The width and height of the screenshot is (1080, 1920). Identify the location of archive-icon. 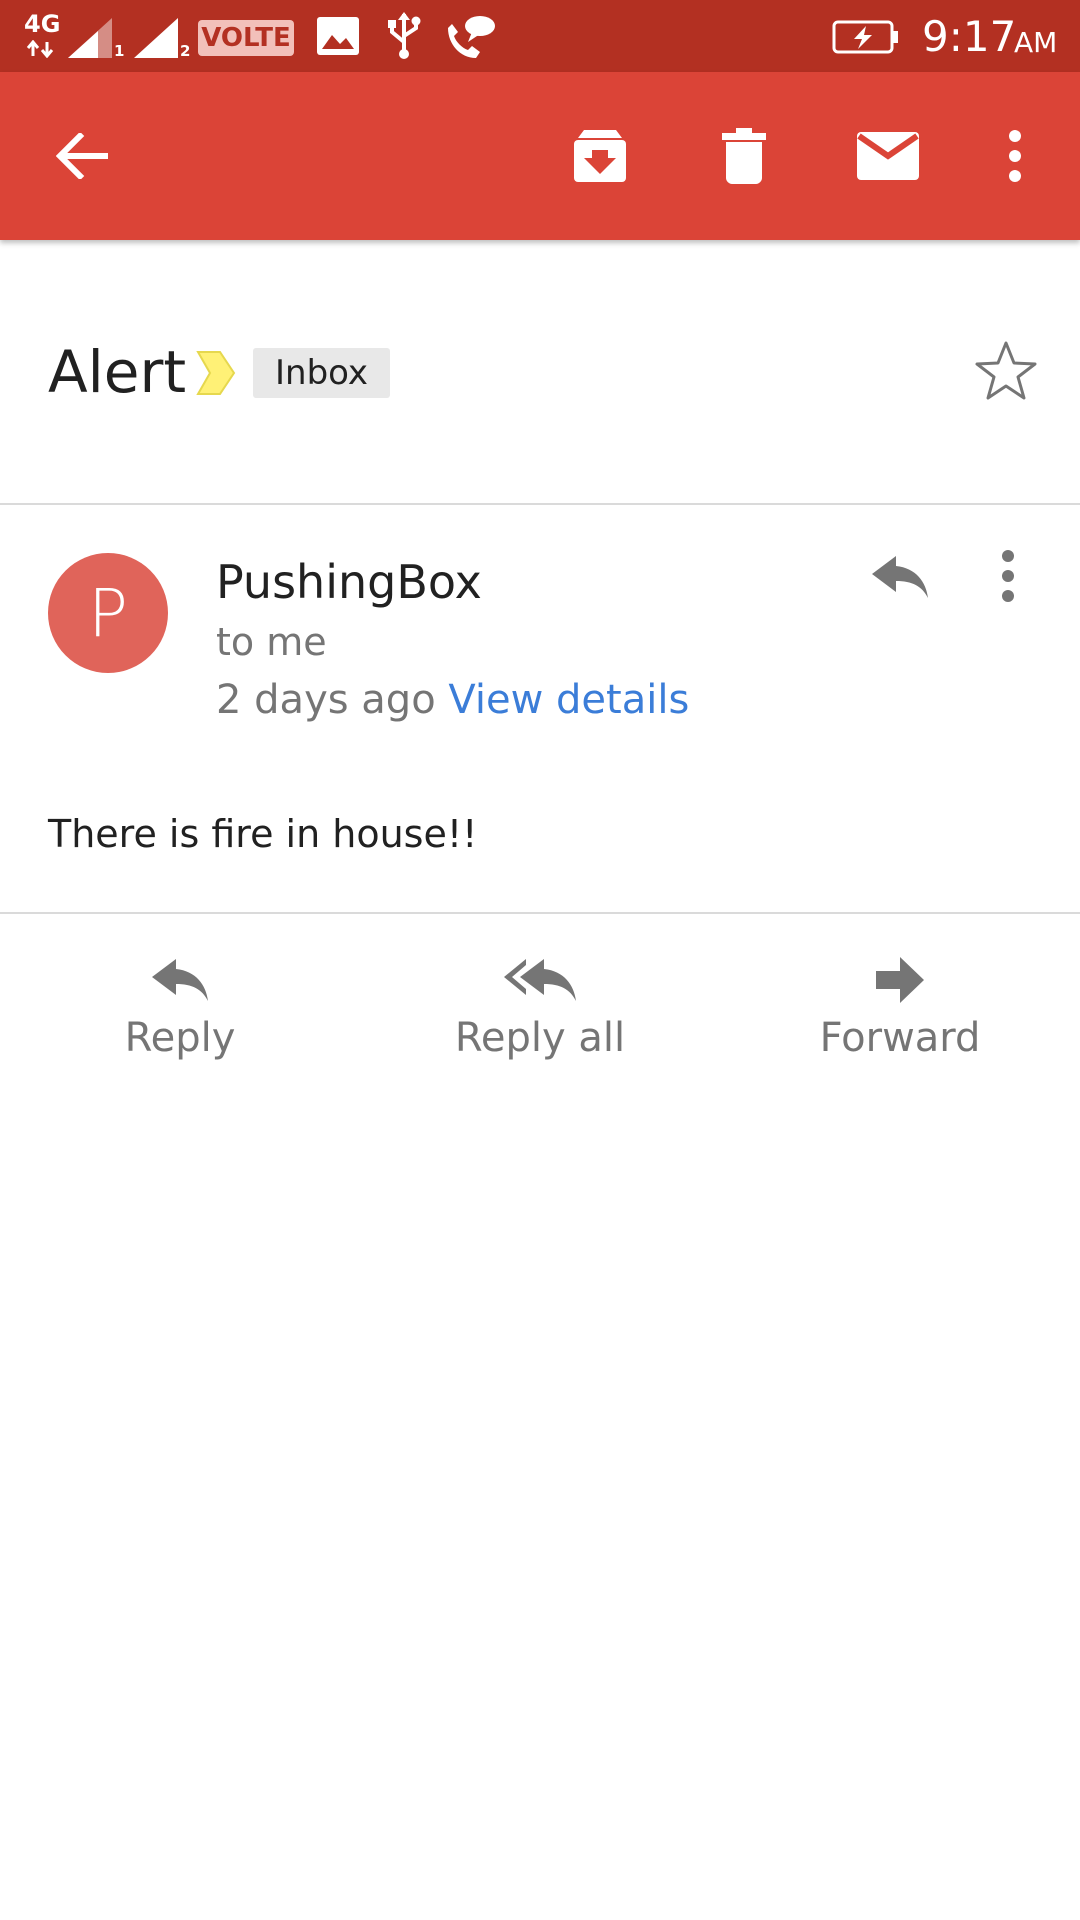
(600, 156).